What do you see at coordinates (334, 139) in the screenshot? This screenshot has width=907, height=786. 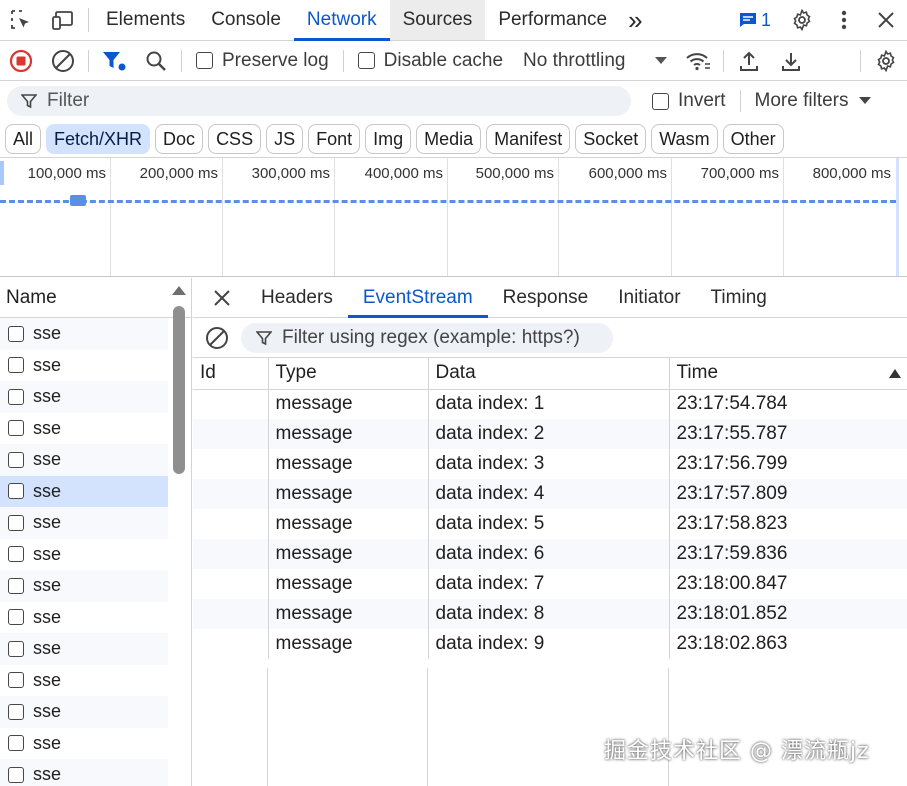 I see `chip-font: Font` at bounding box center [334, 139].